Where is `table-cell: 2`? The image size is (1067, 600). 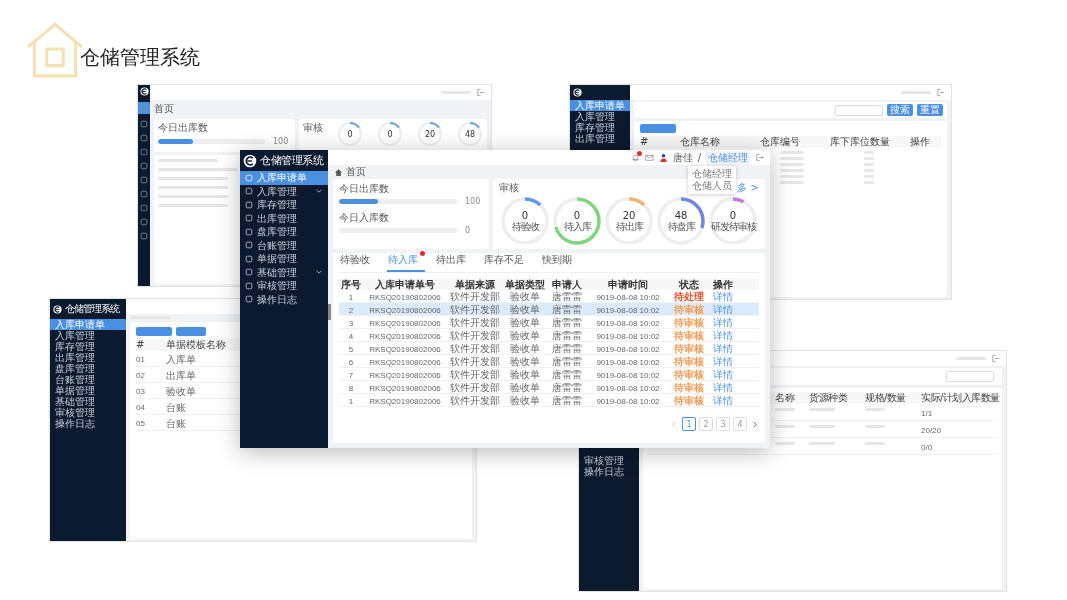 table-cell: 2 is located at coordinates (351, 310).